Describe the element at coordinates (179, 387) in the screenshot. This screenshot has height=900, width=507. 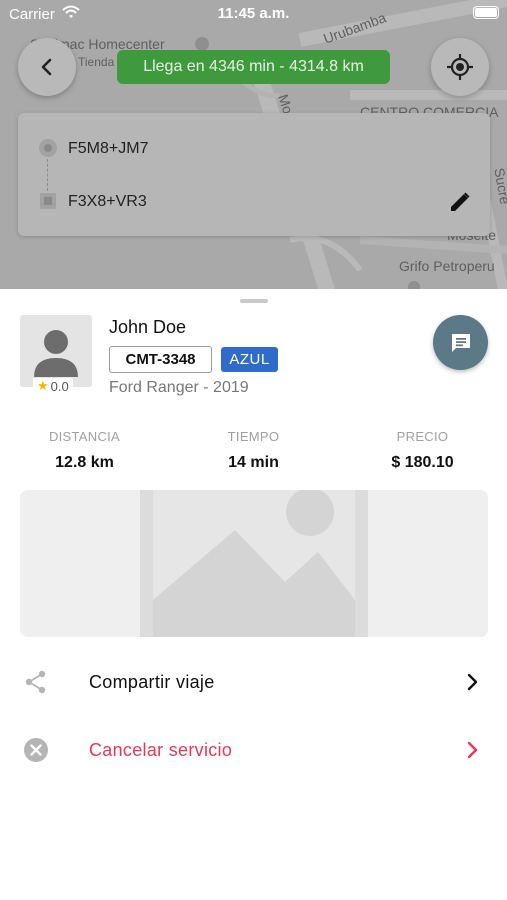
I see `vehicle-model: Ford Ranger - 2019` at that location.